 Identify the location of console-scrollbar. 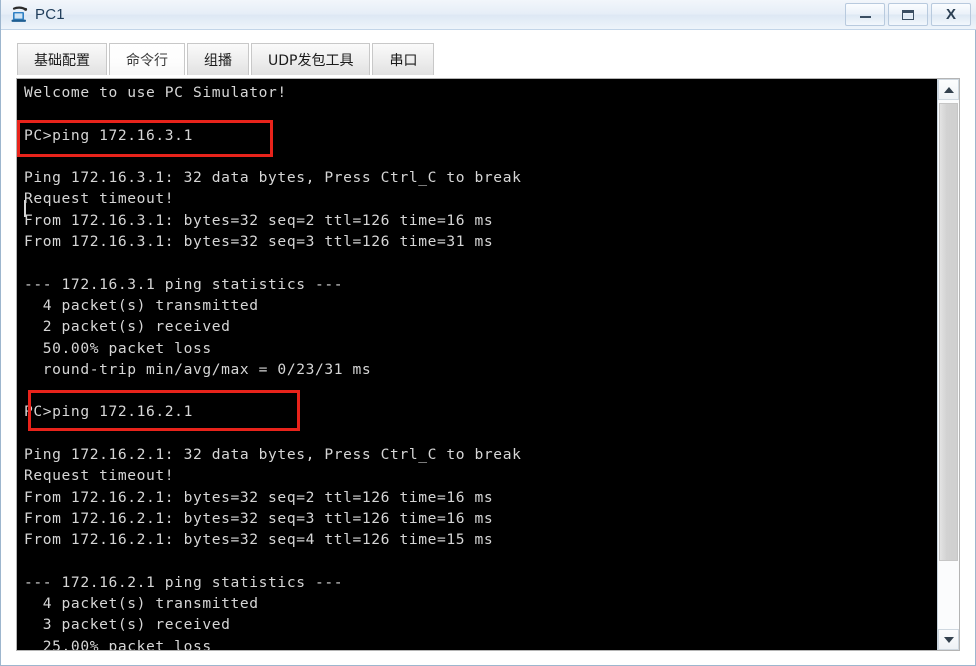
(948, 364).